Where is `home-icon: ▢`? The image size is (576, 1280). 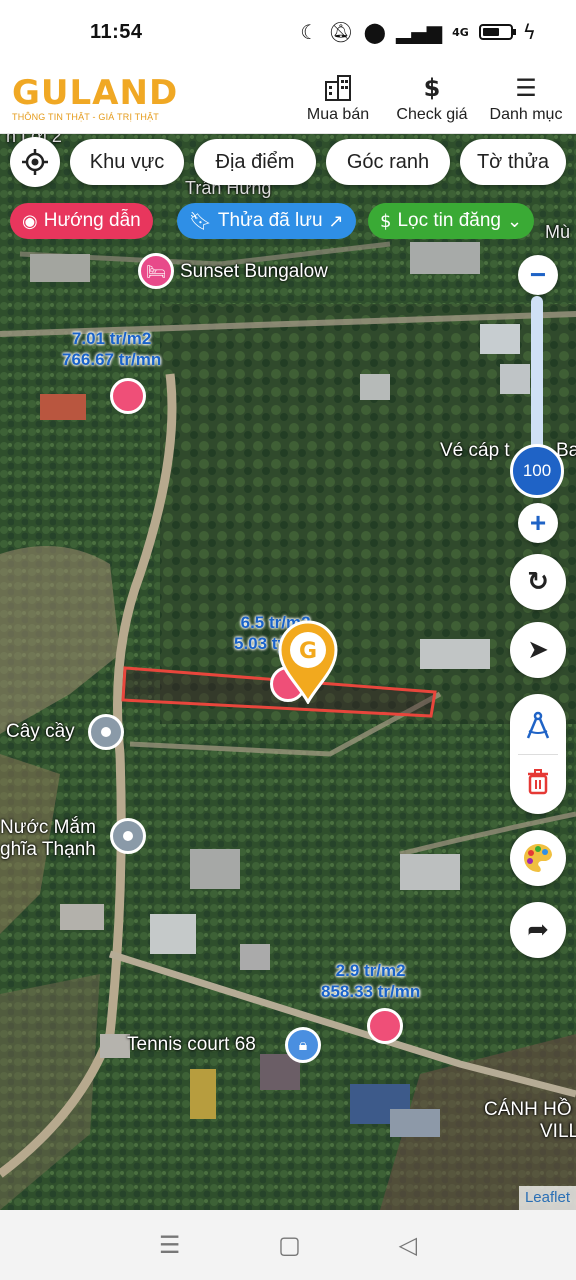
home-icon: ▢ is located at coordinates (289, 1245).